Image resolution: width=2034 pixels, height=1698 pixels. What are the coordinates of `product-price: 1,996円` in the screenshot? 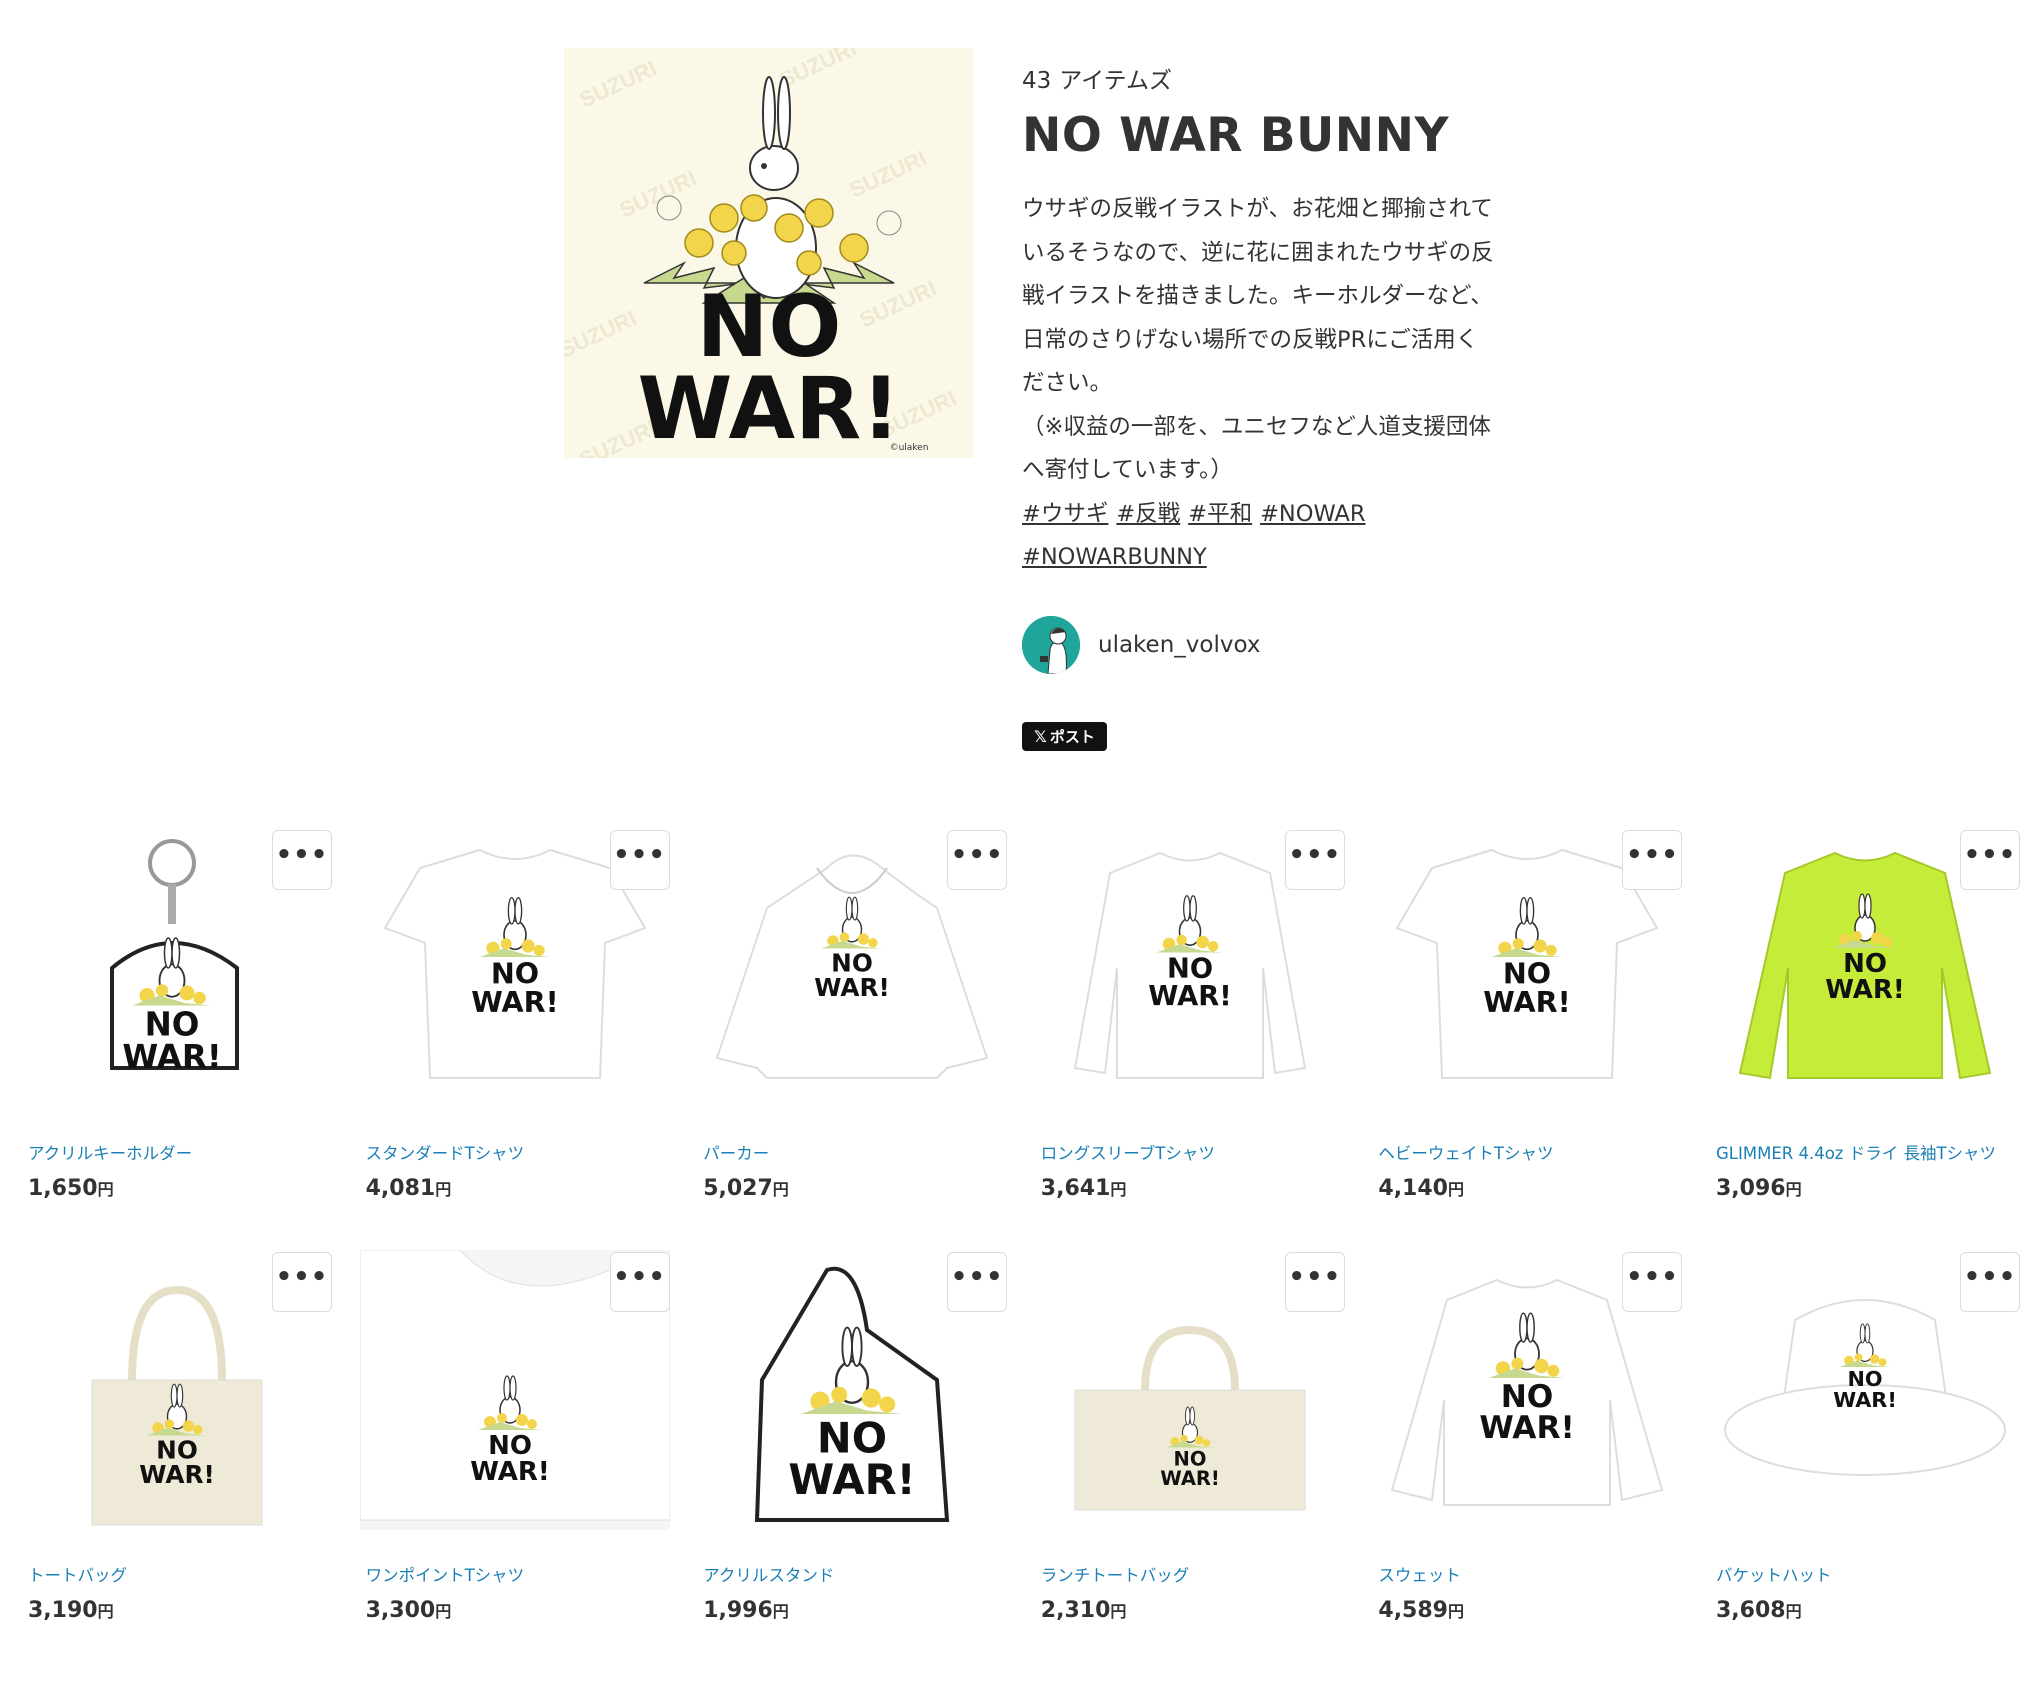 It's located at (746, 1610).